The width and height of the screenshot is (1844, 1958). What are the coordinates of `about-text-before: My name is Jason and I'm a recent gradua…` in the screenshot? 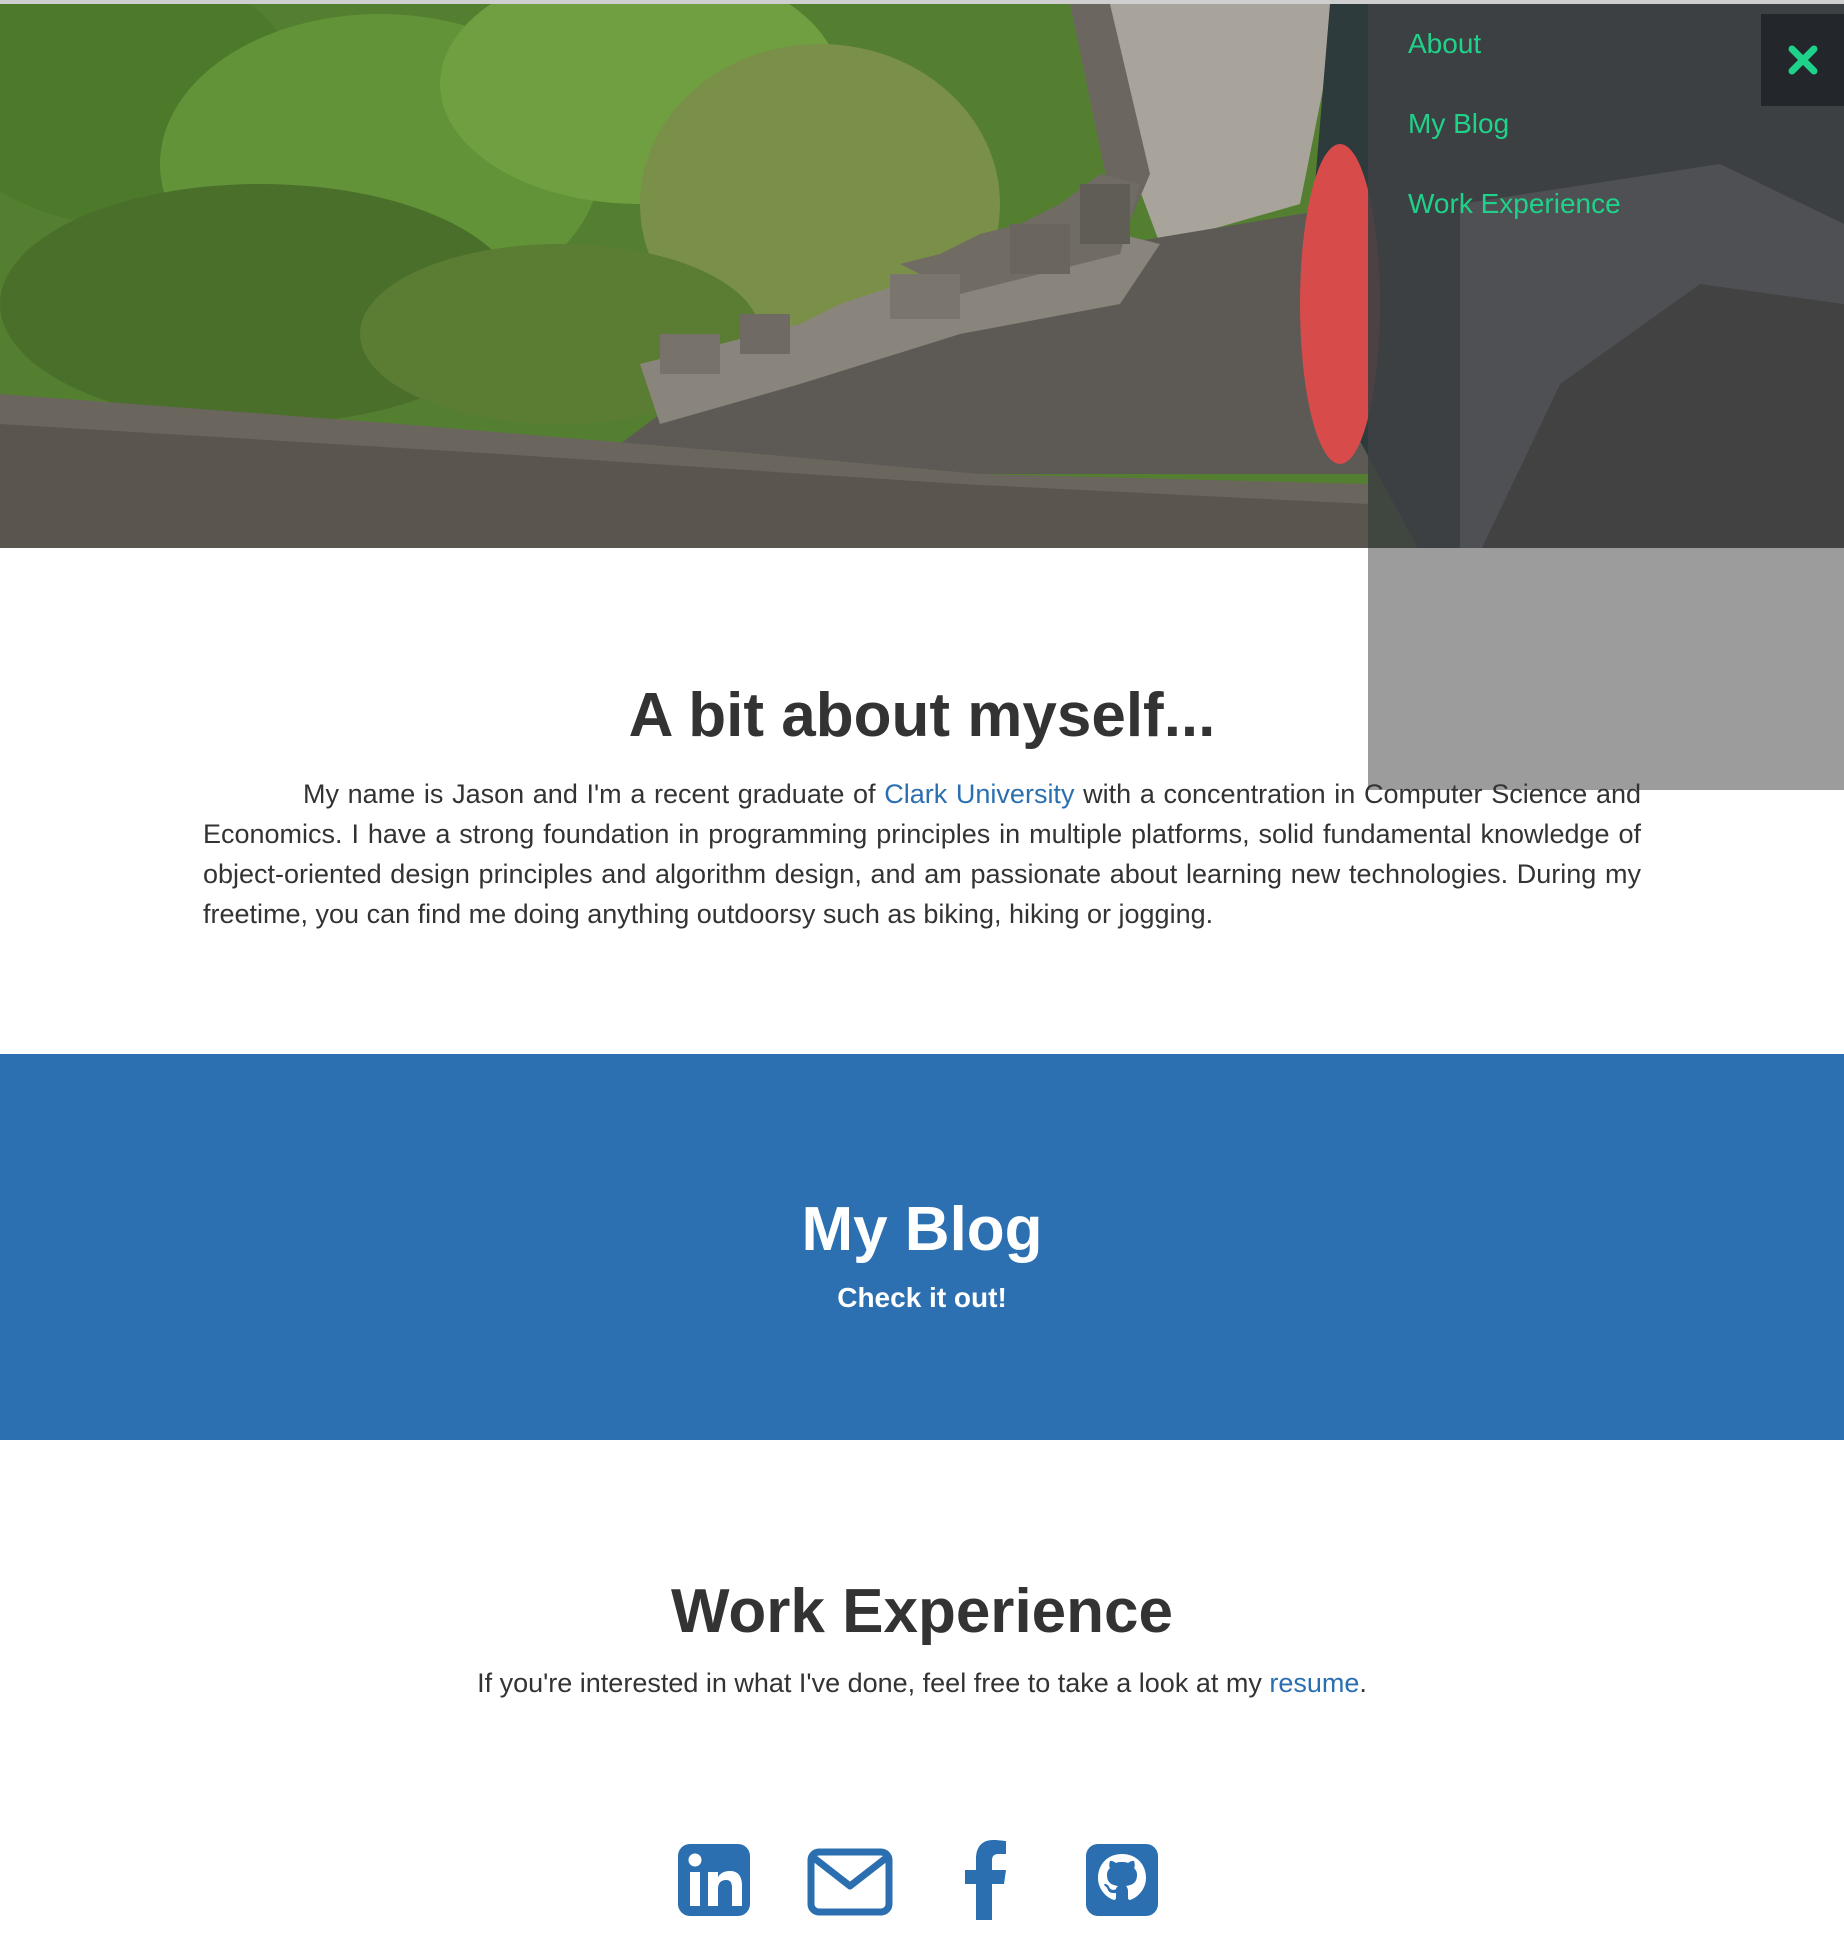 It's located at (594, 794).